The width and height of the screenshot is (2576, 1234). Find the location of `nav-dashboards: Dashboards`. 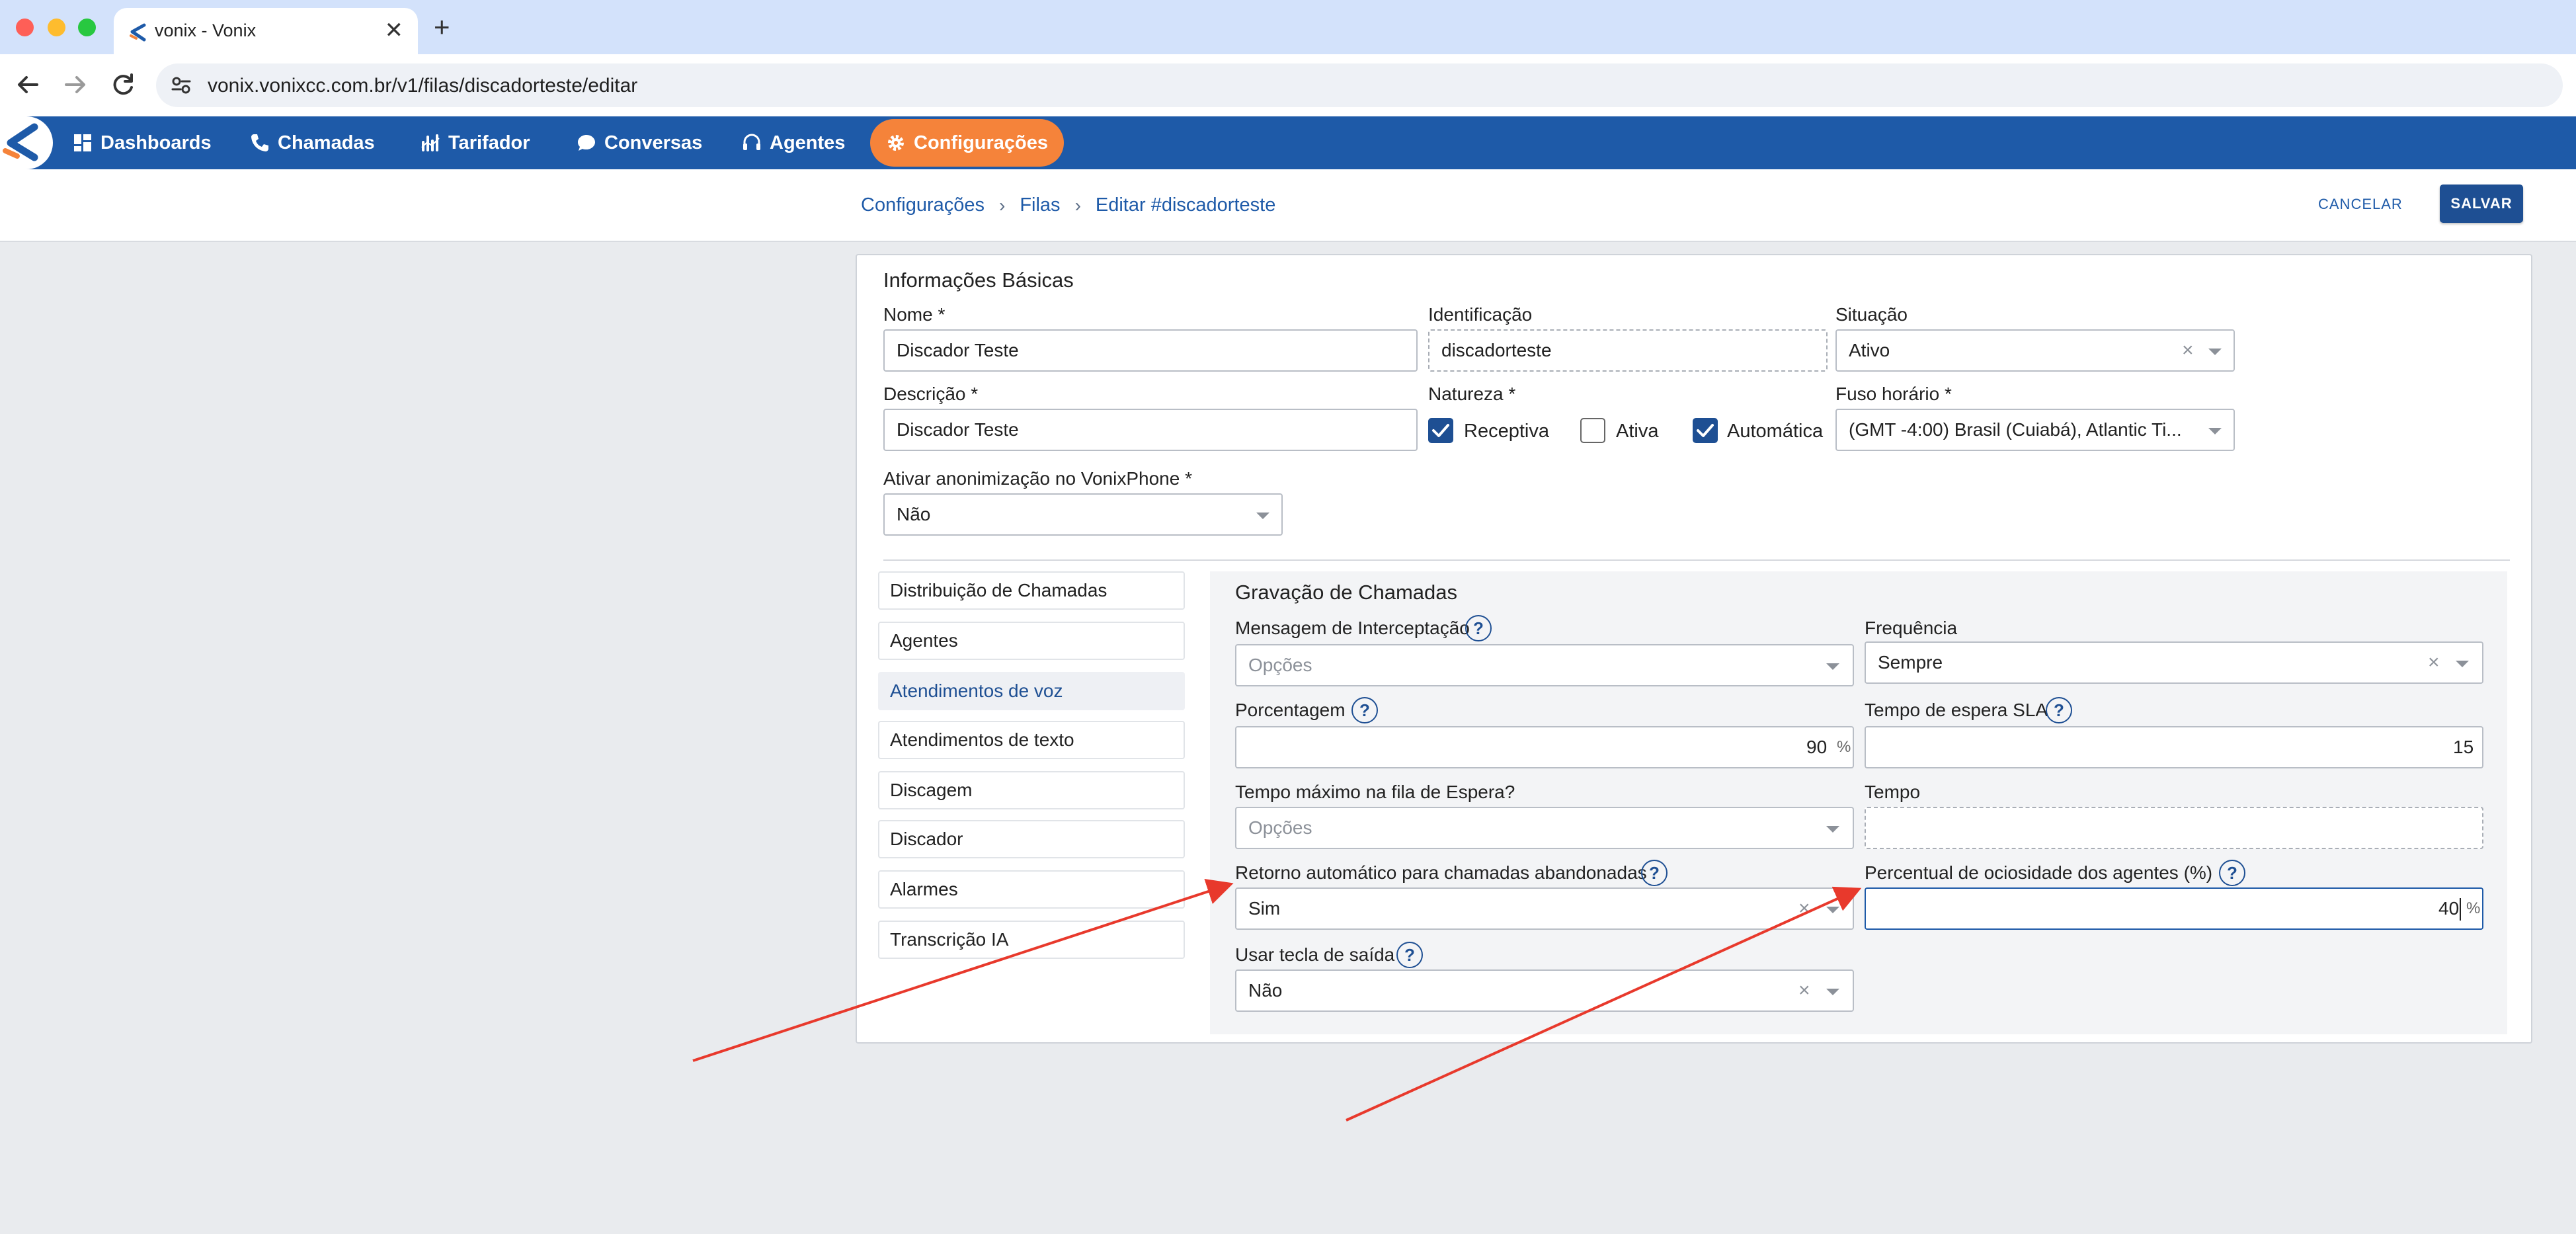

nav-dashboards: Dashboards is located at coordinates (142, 142).